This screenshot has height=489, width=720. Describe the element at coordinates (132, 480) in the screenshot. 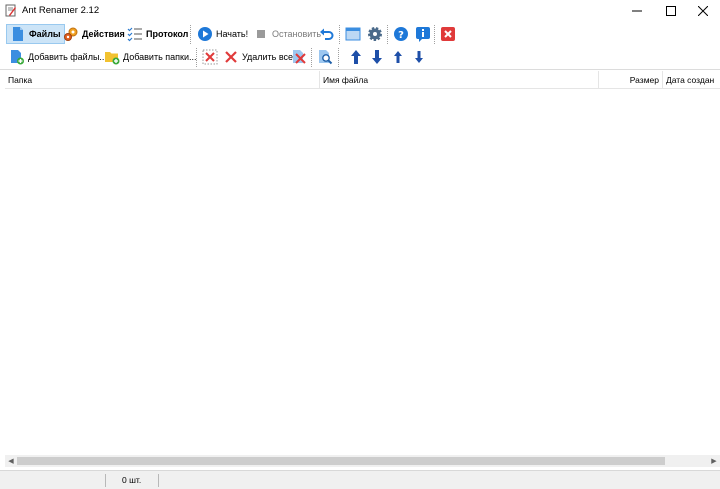

I see `file-count: 0 шт.` at that location.